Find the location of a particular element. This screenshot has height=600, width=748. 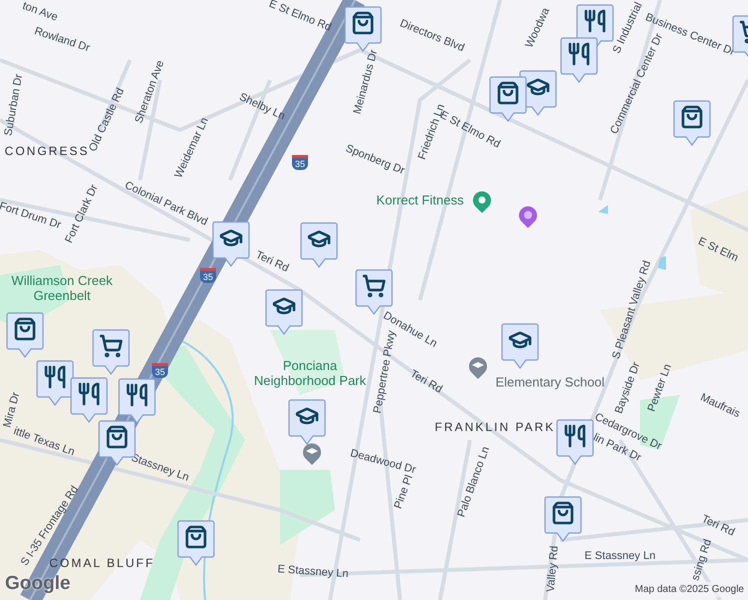

place-label: Korrect Fitness is located at coordinates (420, 200).